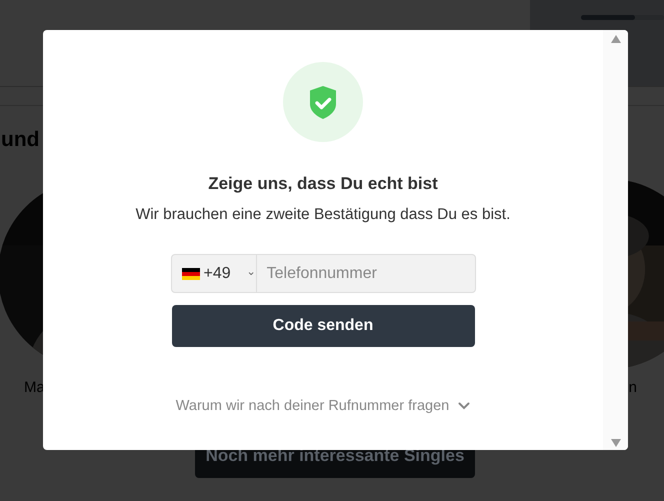  Describe the element at coordinates (464, 406) in the screenshot. I see `chevron-down-icon` at that location.